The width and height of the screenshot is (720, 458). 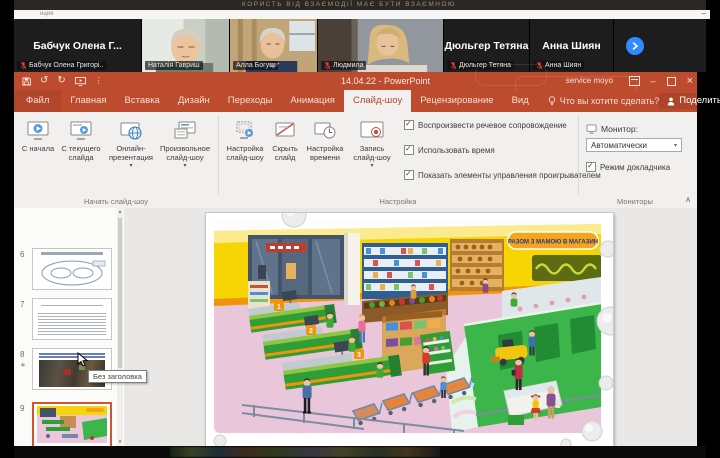 What do you see at coordinates (99, 81) in the screenshot?
I see `customize-qat-icon: ⋮` at bounding box center [99, 81].